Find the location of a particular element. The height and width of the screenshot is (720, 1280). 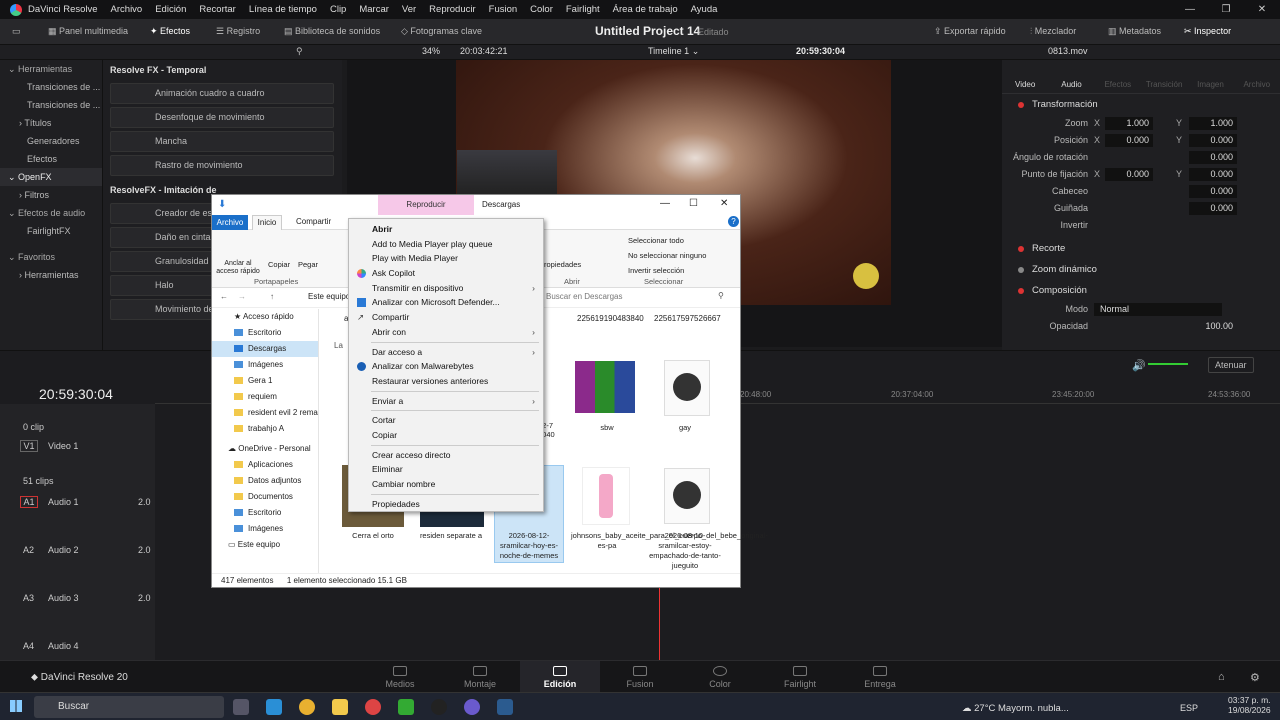

copy-button: Copiar is located at coordinates (279, 264).